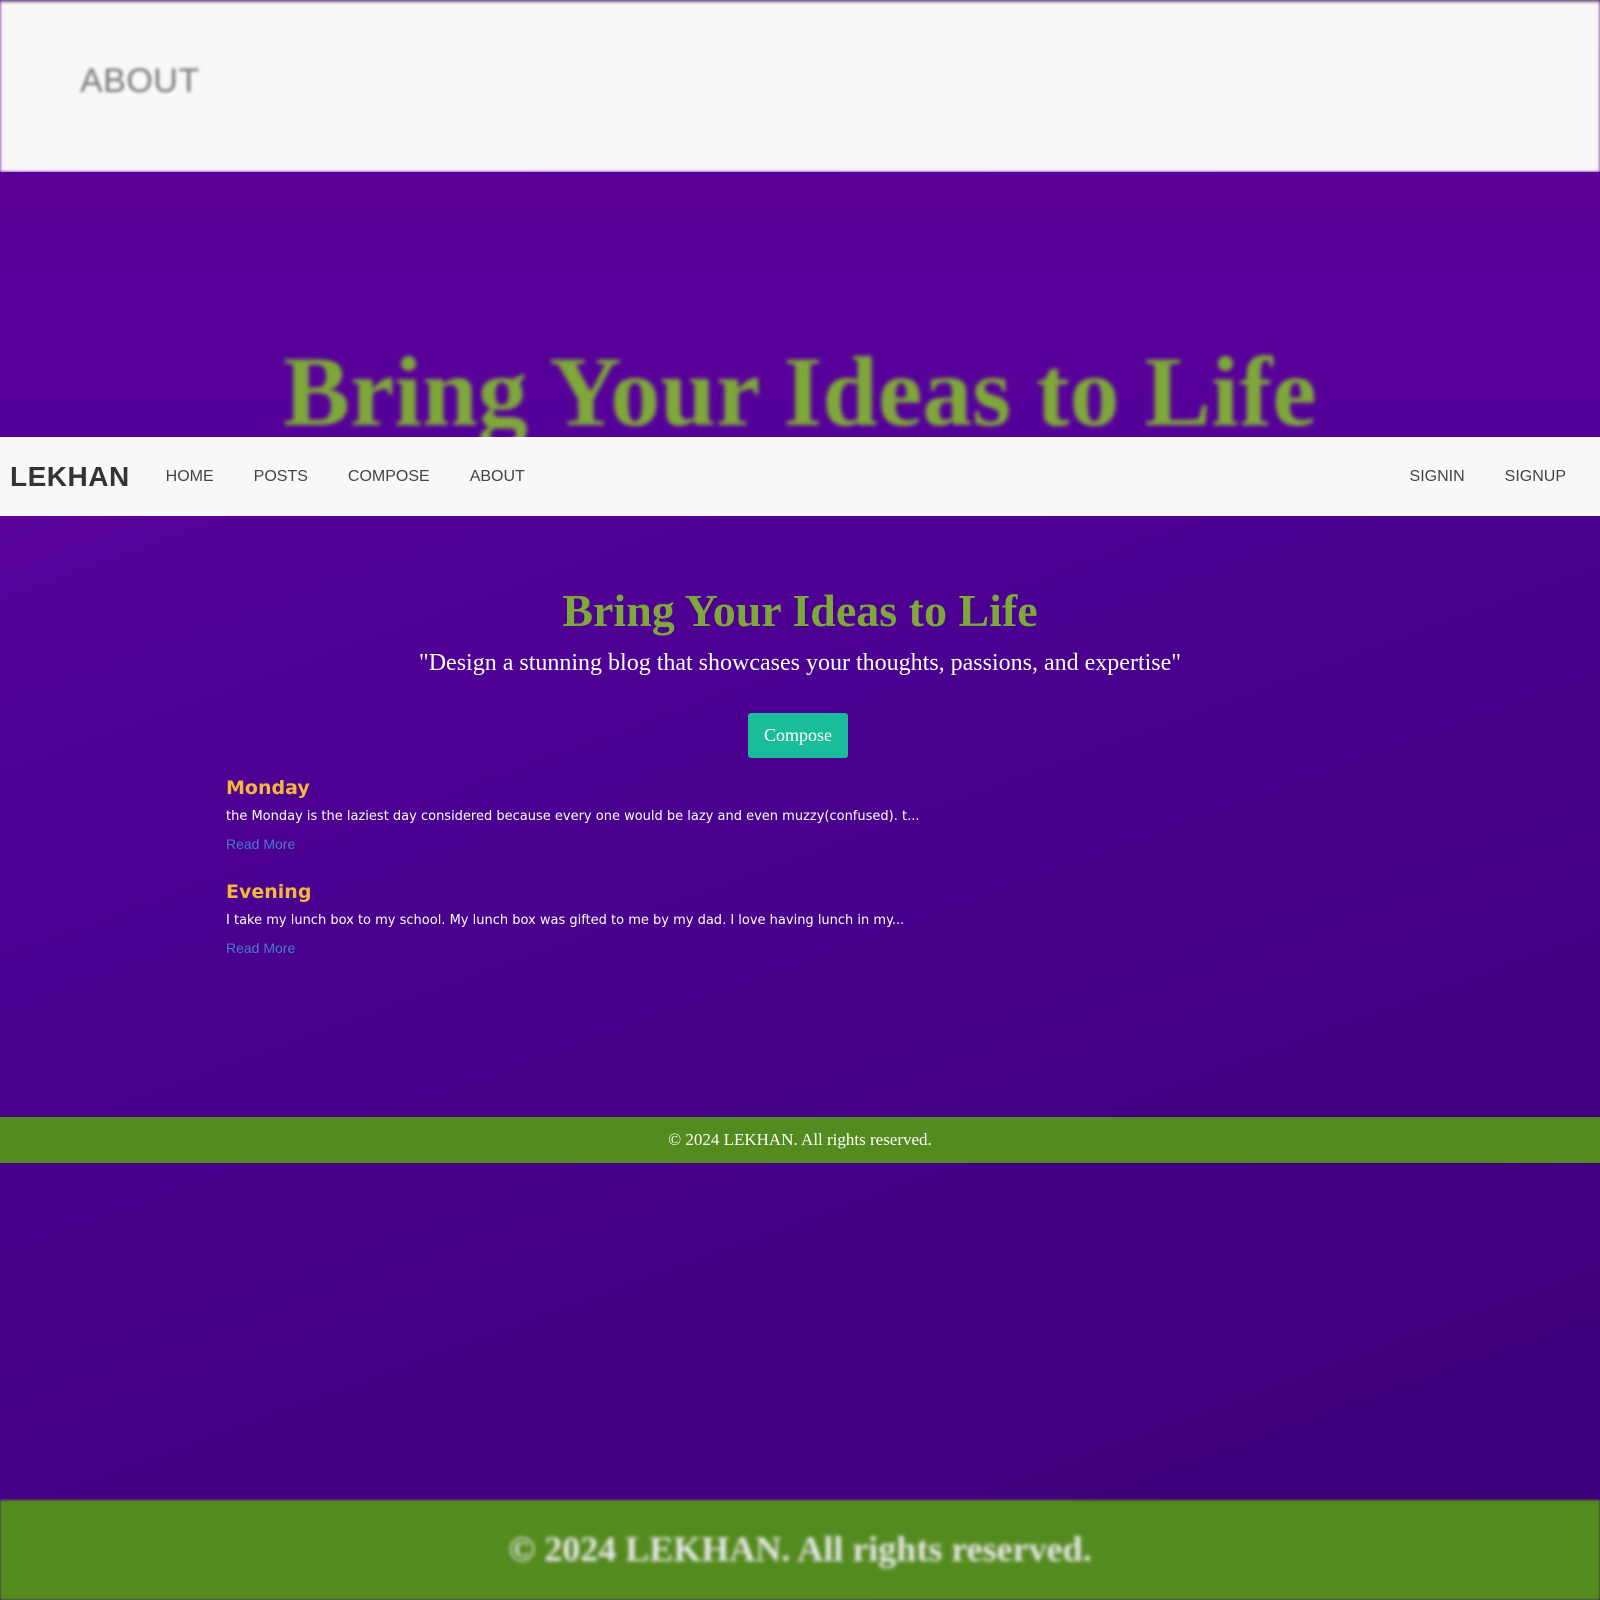 The height and width of the screenshot is (1600, 1600). I want to click on footer: © 2024 LEKHAN. All rights reserved., so click(800, 1140).